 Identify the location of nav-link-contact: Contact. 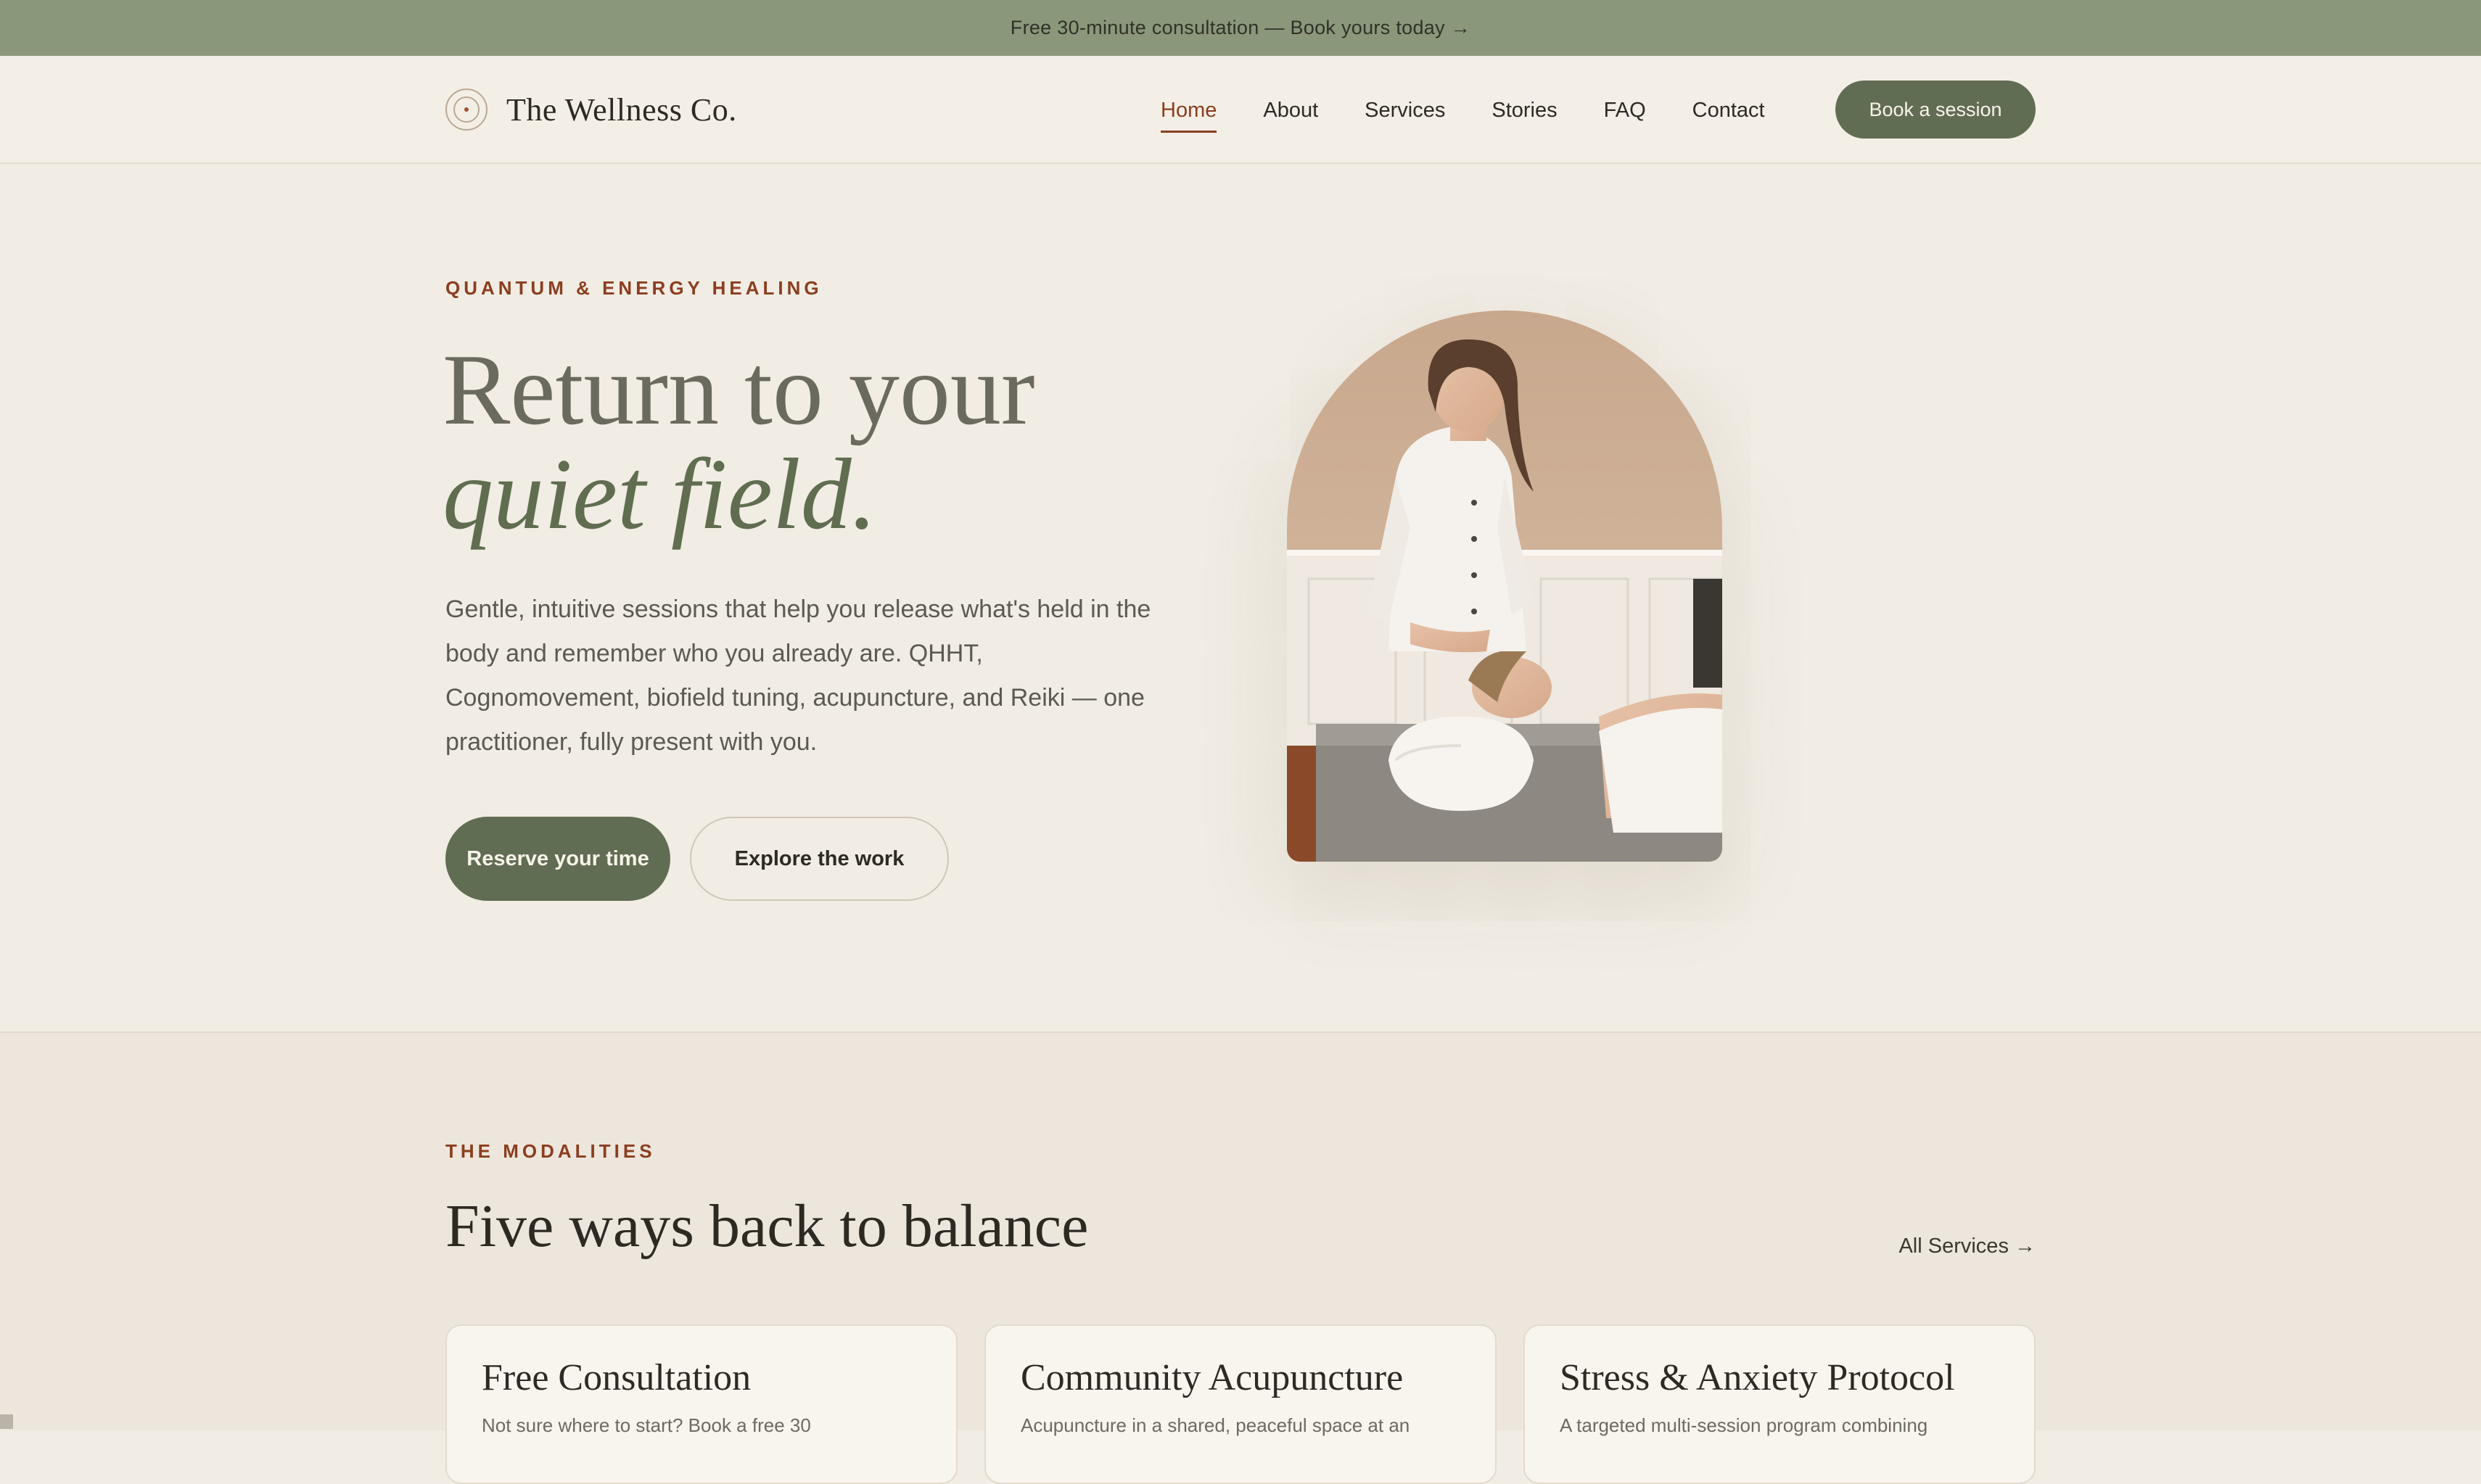
(1729, 111).